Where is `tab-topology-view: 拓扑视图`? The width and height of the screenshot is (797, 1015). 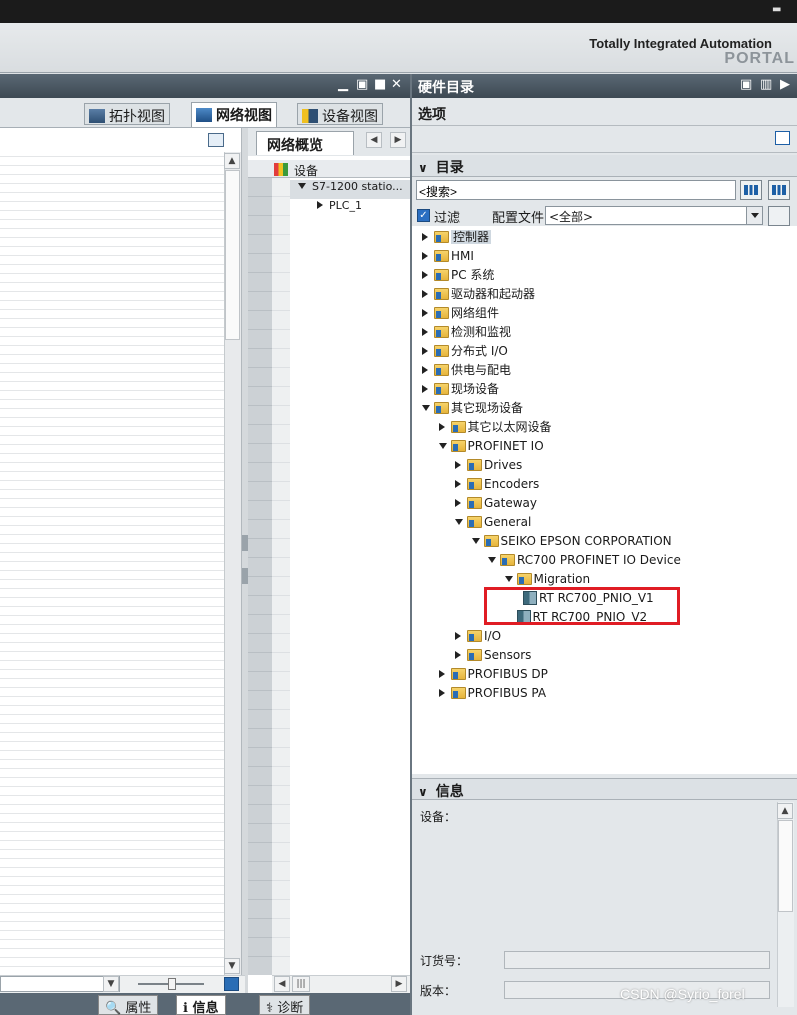 tab-topology-view: 拓扑视图 is located at coordinates (127, 114).